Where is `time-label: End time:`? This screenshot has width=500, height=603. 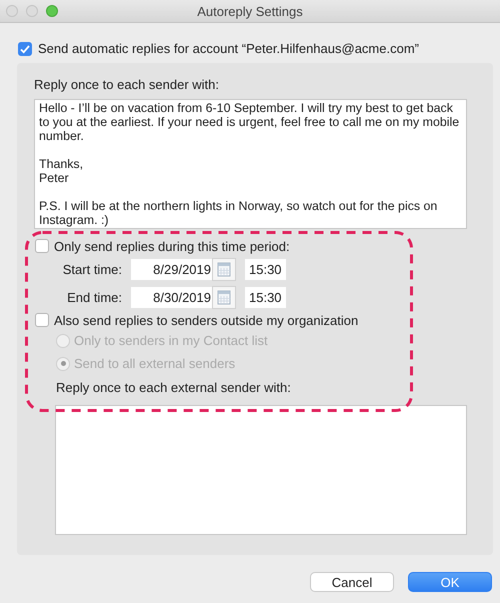
time-label: End time: is located at coordinates (94, 297).